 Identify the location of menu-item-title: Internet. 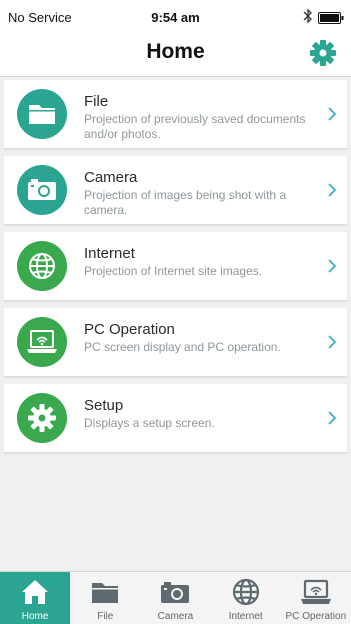
(109, 253).